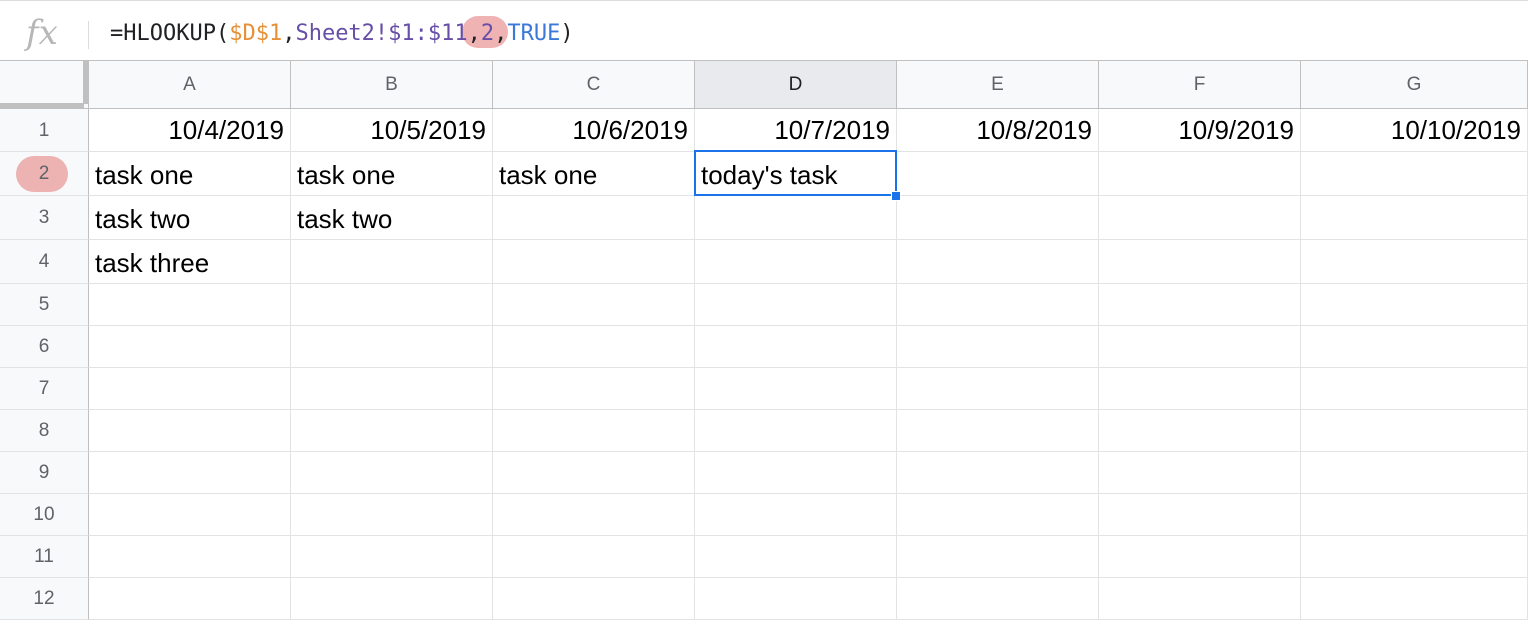 This screenshot has height=620, width=1528. Describe the element at coordinates (44, 262) in the screenshot. I see `row-header-4: 4` at that location.